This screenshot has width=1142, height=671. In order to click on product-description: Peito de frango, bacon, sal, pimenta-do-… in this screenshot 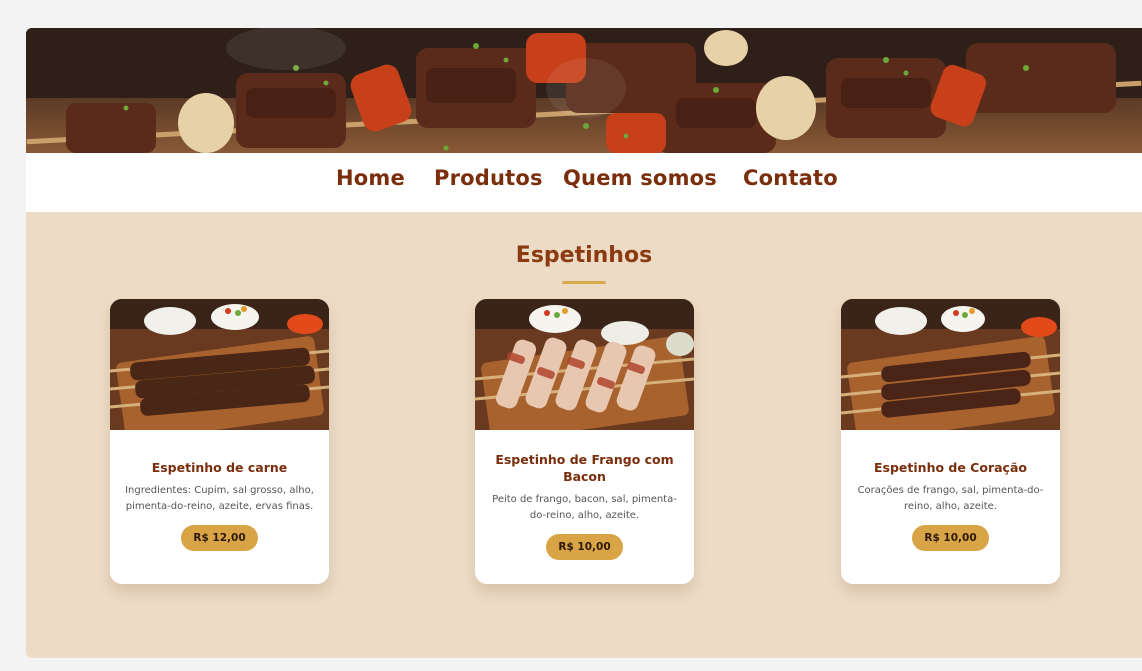, I will do `click(584, 507)`.